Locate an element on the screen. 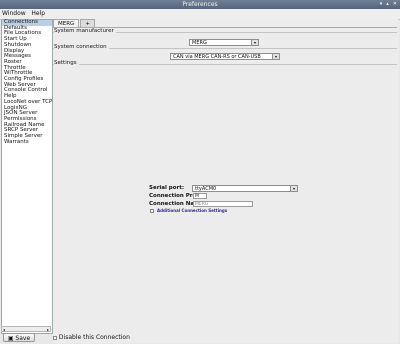 The width and height of the screenshot is (400, 344). system-connection-title: System connection is located at coordinates (81, 47).